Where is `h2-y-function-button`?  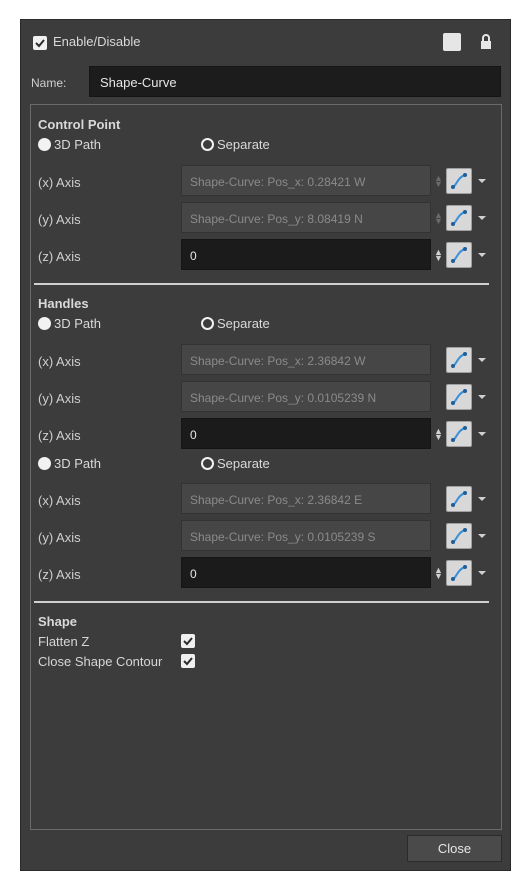 h2-y-function-button is located at coordinates (459, 536).